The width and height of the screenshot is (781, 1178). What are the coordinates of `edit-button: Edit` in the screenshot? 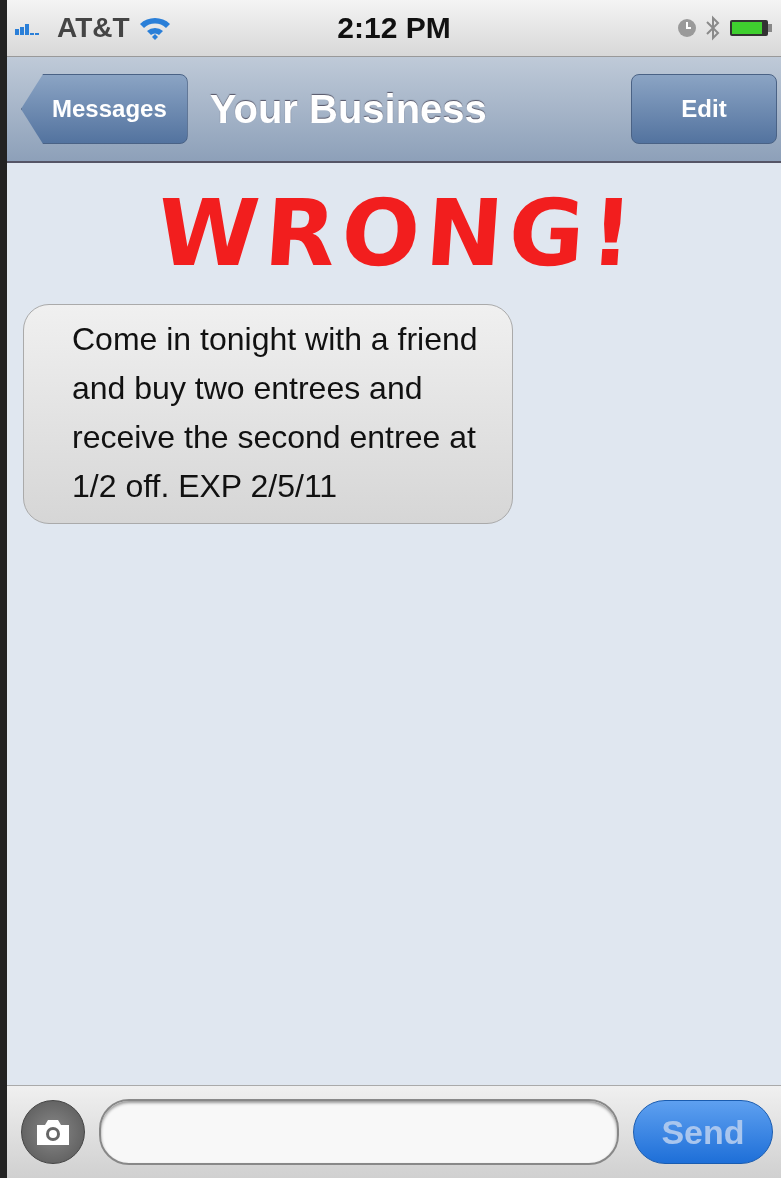 It's located at (704, 109).